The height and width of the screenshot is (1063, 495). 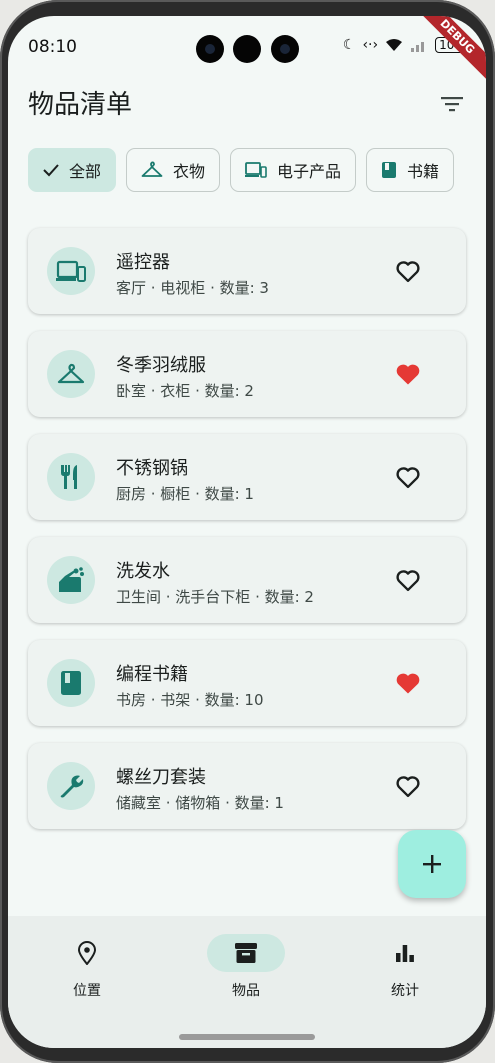 What do you see at coordinates (215, 597) in the screenshot?
I see `item-details: 卫生间 · 洗手台下柜 · 数量: 2` at bounding box center [215, 597].